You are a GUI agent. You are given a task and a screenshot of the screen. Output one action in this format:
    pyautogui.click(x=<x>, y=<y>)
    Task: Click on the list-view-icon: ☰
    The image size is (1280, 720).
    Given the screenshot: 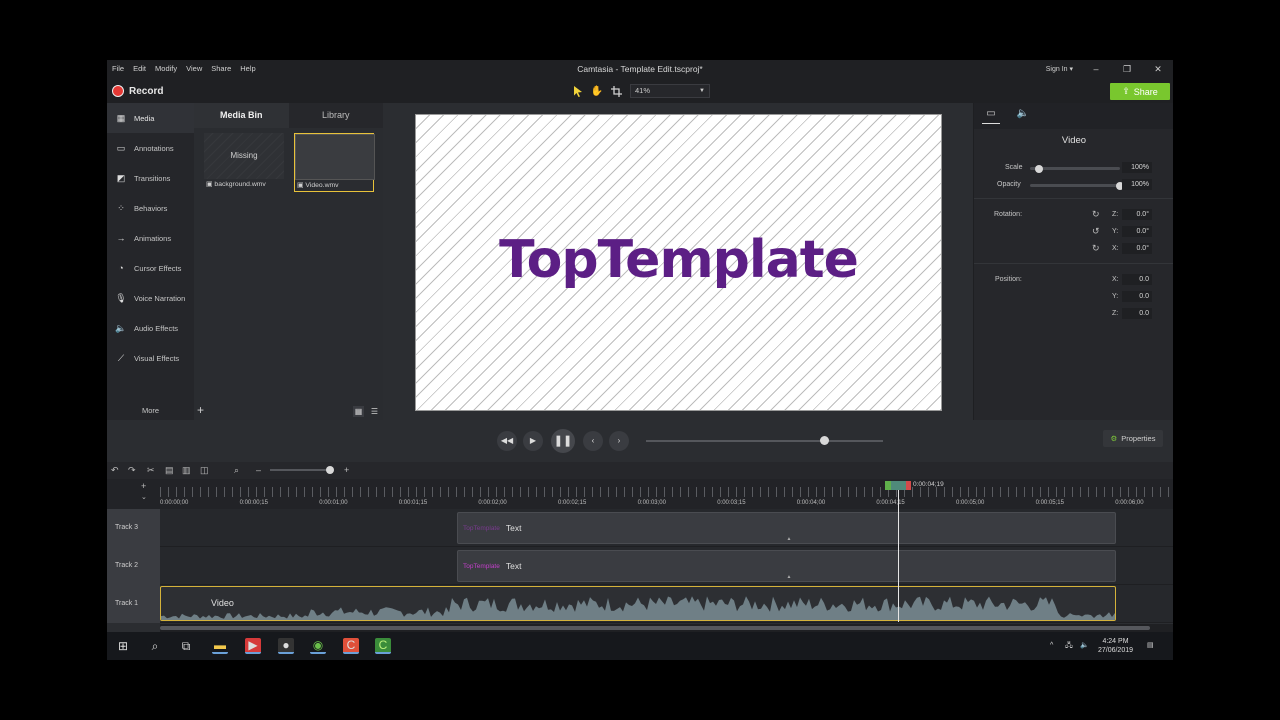 What is the action you would take?
    pyautogui.click(x=374, y=411)
    